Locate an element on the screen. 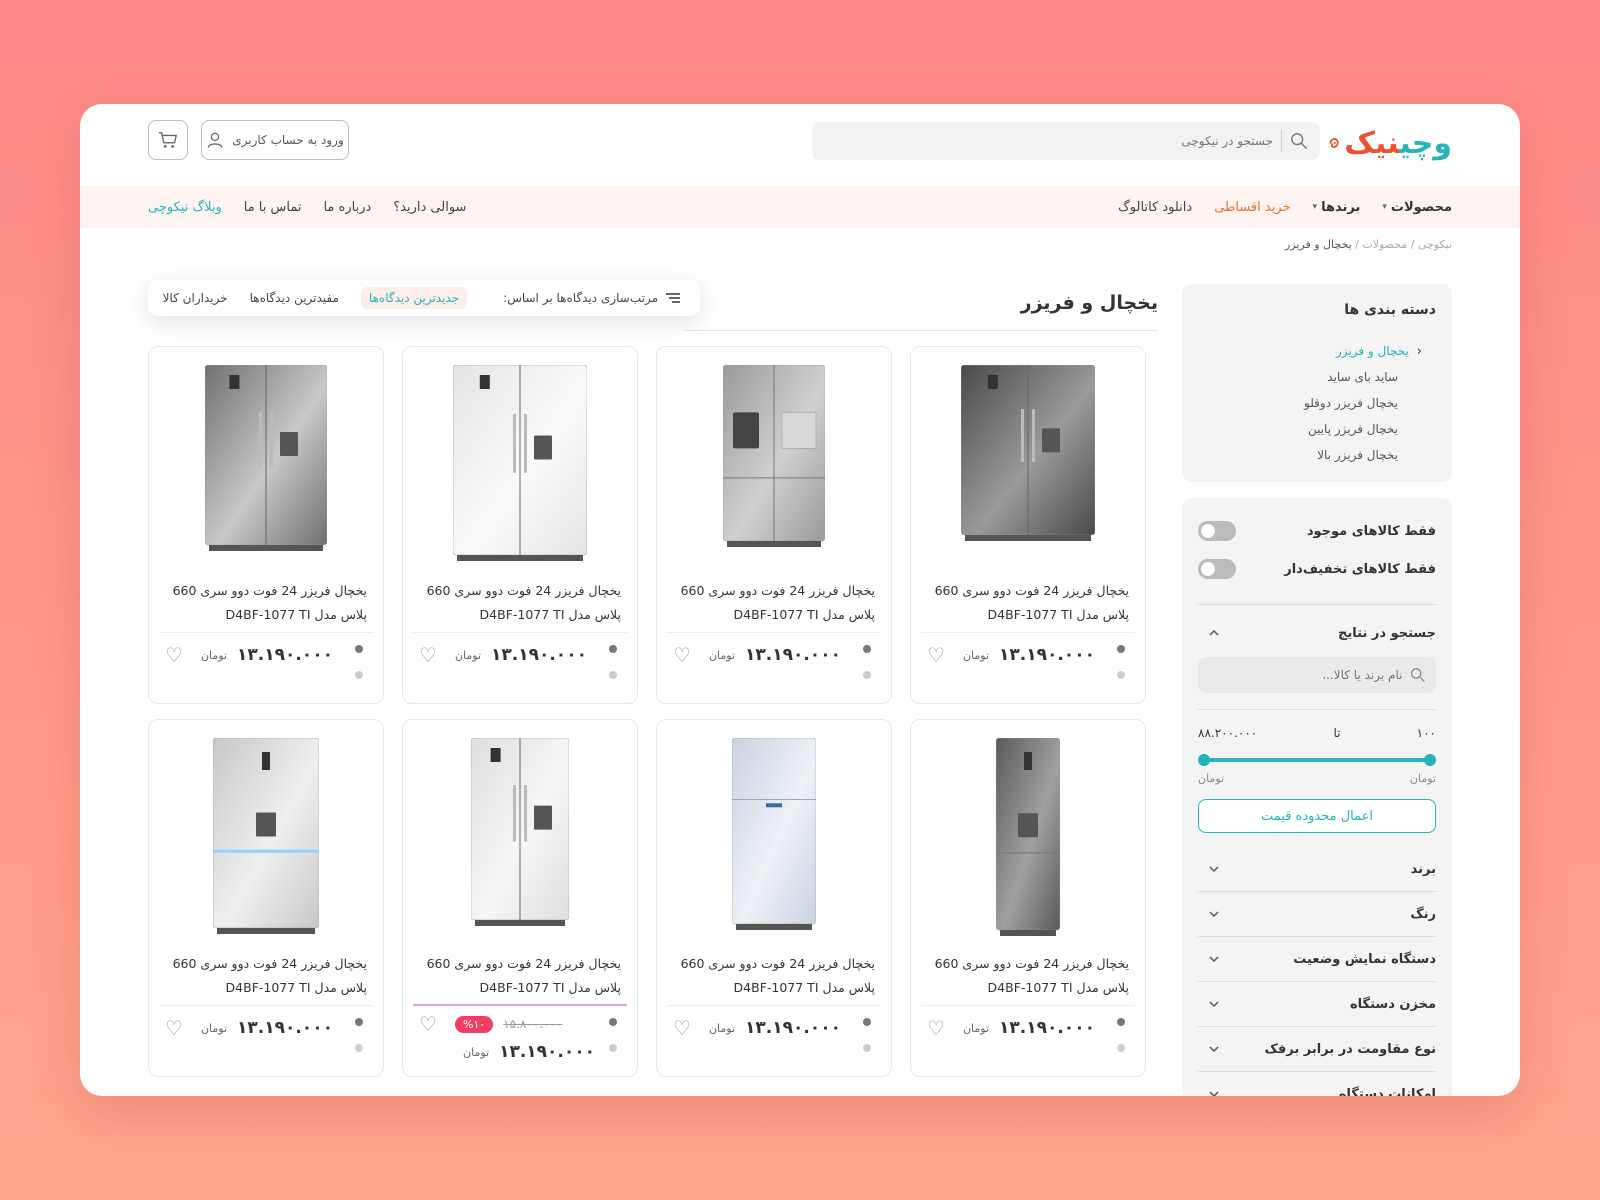 Image resolution: width=1600 pixels, height=1200 pixels. login-button: ورود به حساب کاربری is located at coordinates (275, 140).